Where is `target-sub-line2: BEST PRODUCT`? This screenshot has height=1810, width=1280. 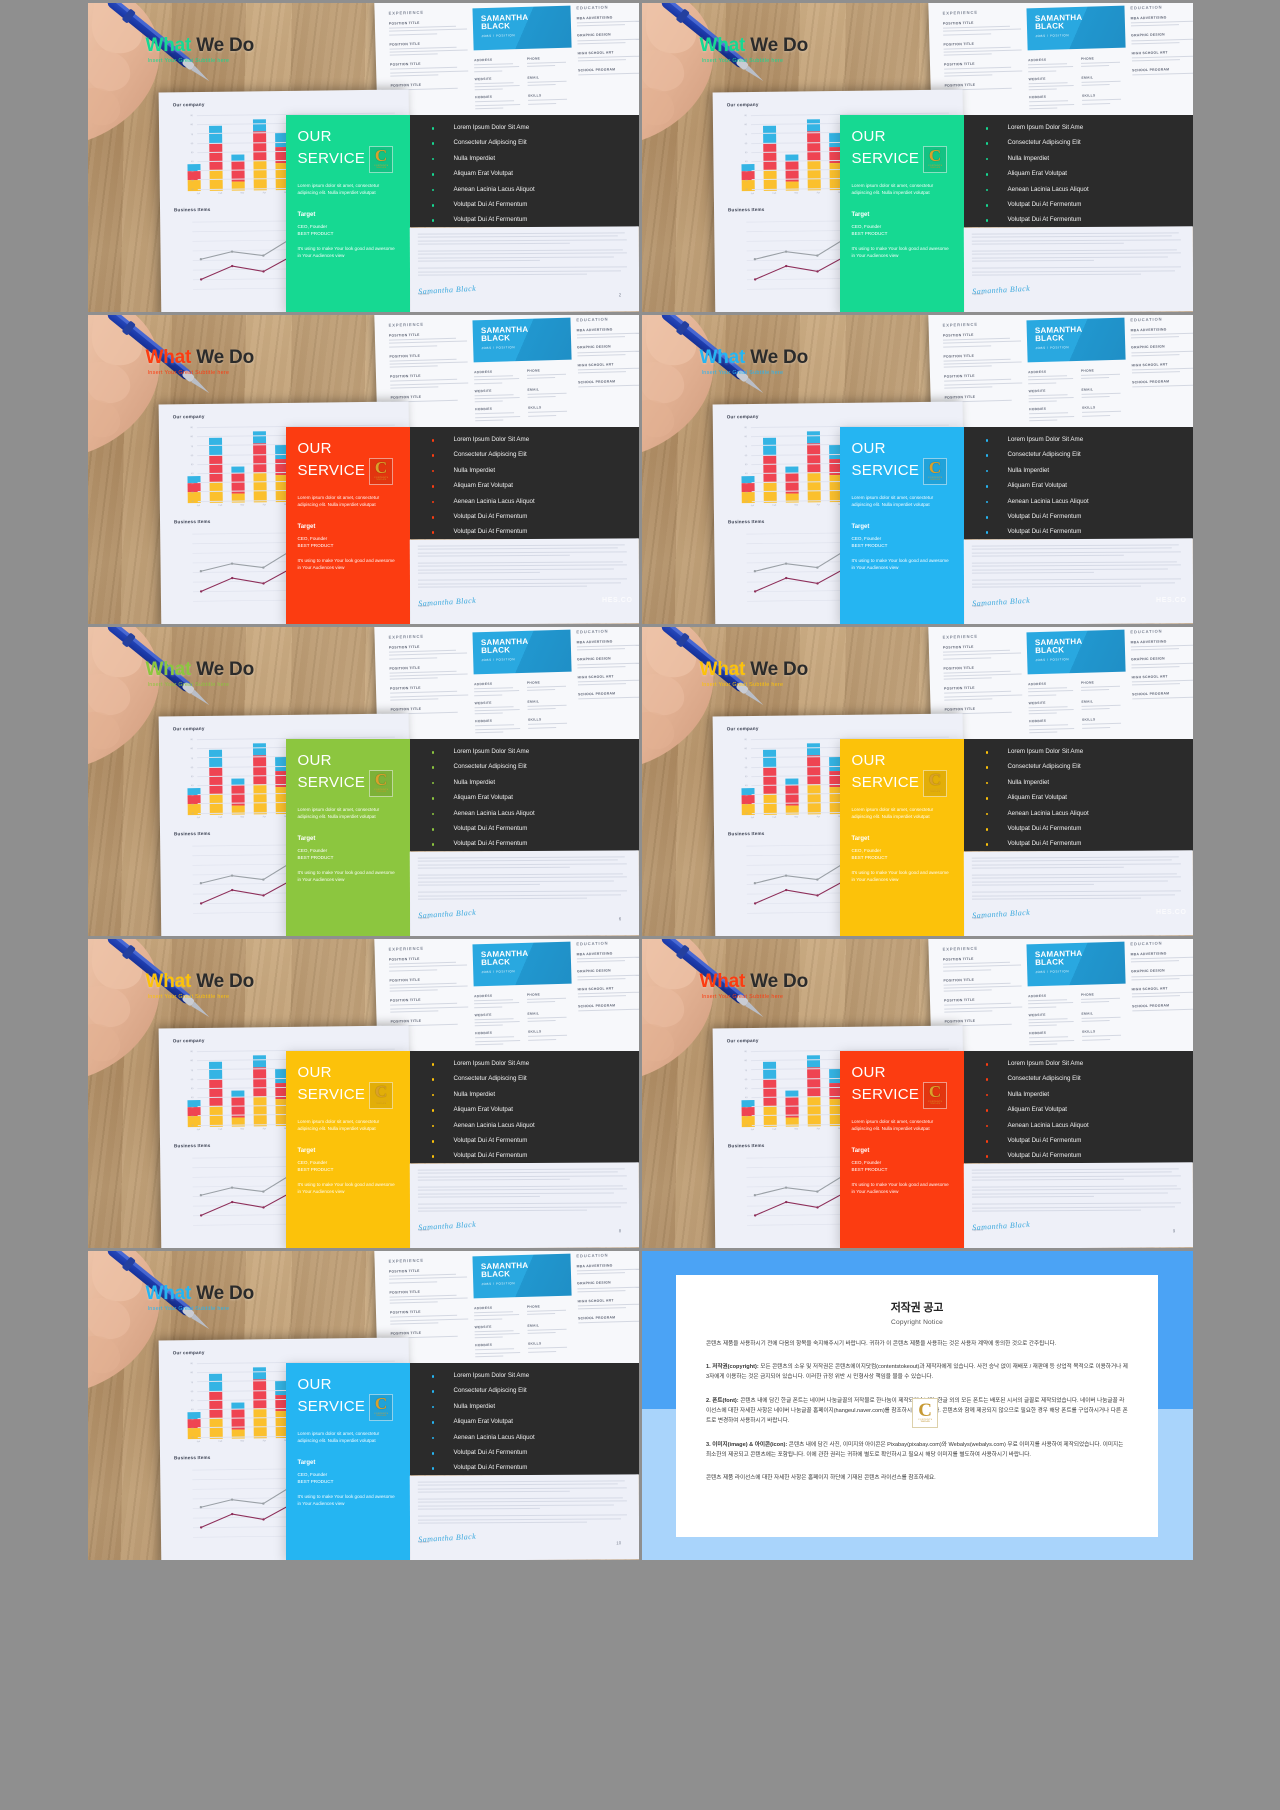 target-sub-line2: BEST PRODUCT is located at coordinates (315, 234).